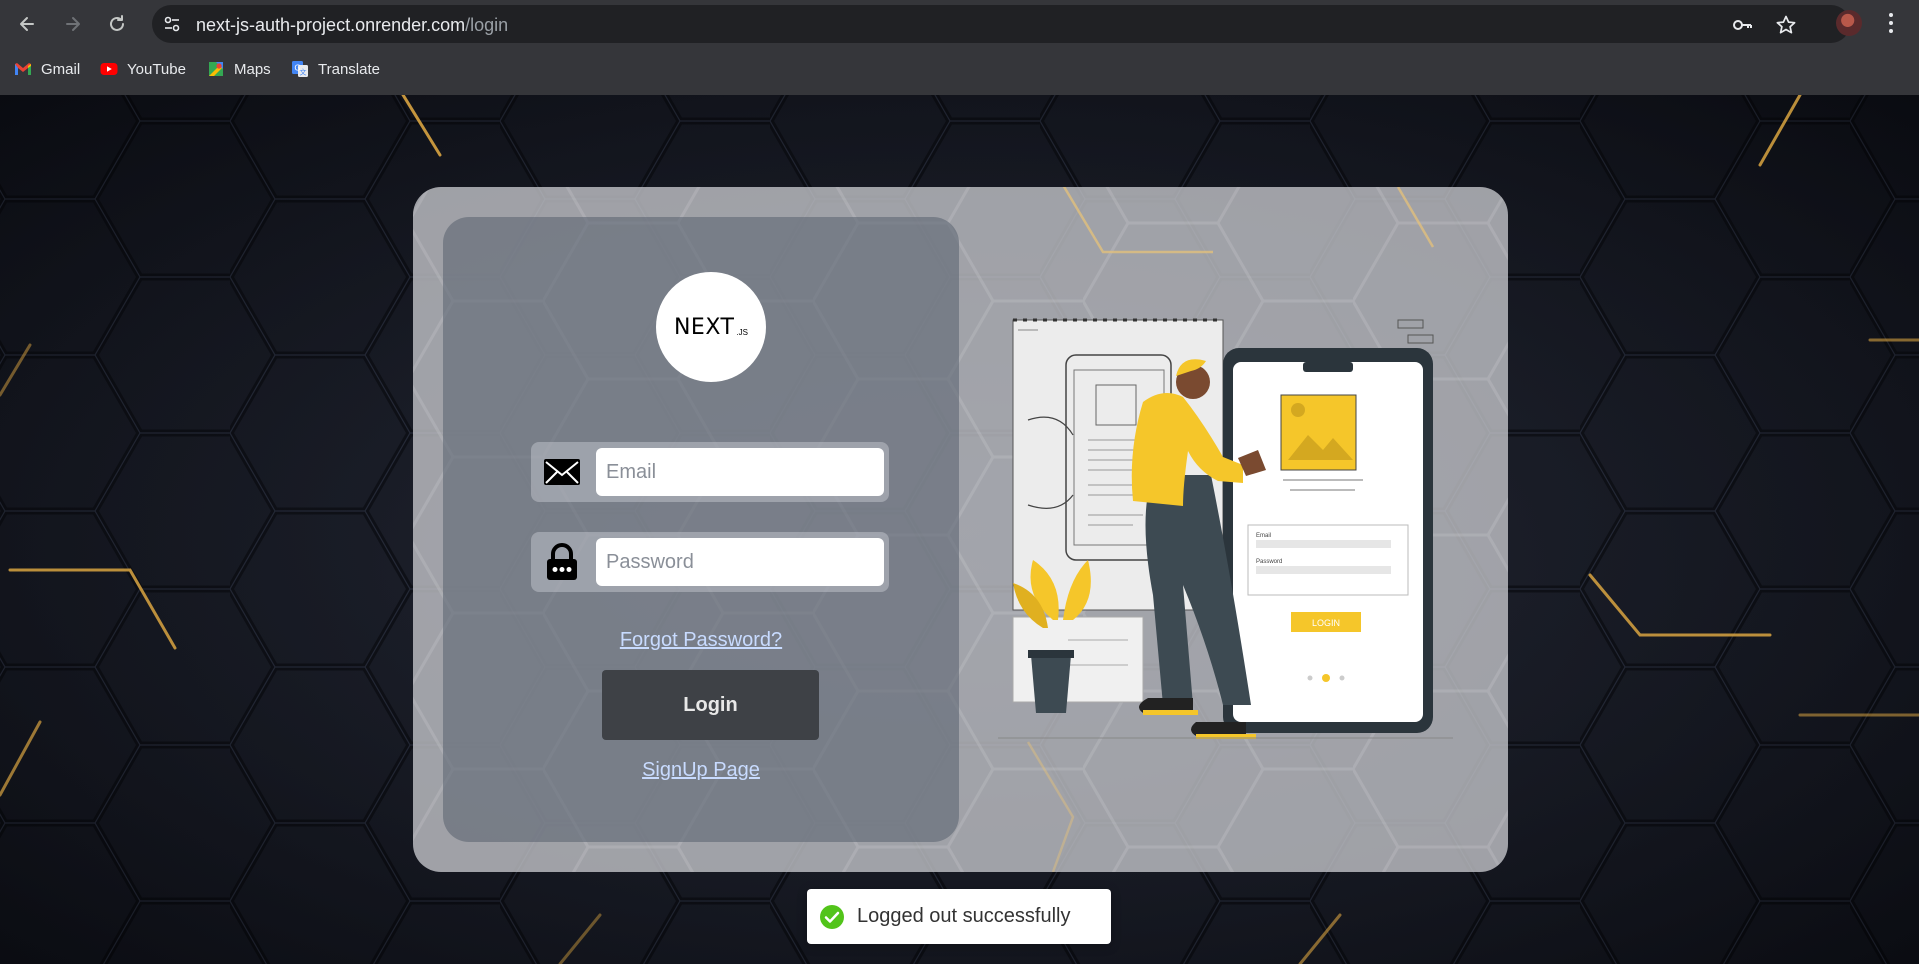  What do you see at coordinates (959, 69) in the screenshot?
I see `bookmarks-bar: Gmail YouTube Maps G 文 Translate` at bounding box center [959, 69].